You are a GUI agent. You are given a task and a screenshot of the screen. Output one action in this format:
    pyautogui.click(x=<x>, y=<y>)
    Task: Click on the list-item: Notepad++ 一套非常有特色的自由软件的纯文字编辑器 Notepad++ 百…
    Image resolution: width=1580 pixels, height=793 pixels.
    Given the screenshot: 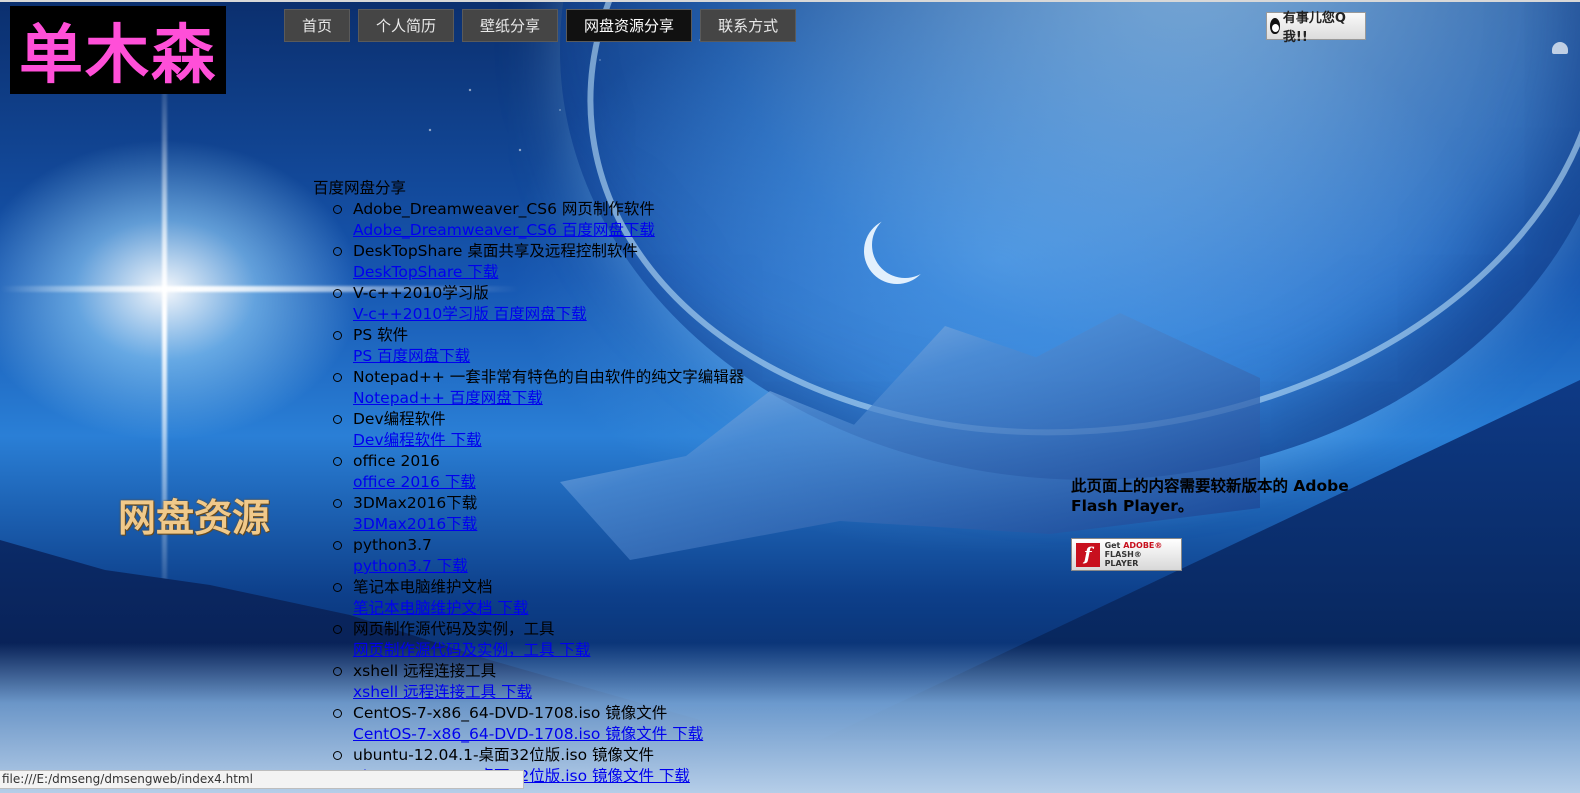 What is the action you would take?
    pyautogui.click(x=583, y=388)
    